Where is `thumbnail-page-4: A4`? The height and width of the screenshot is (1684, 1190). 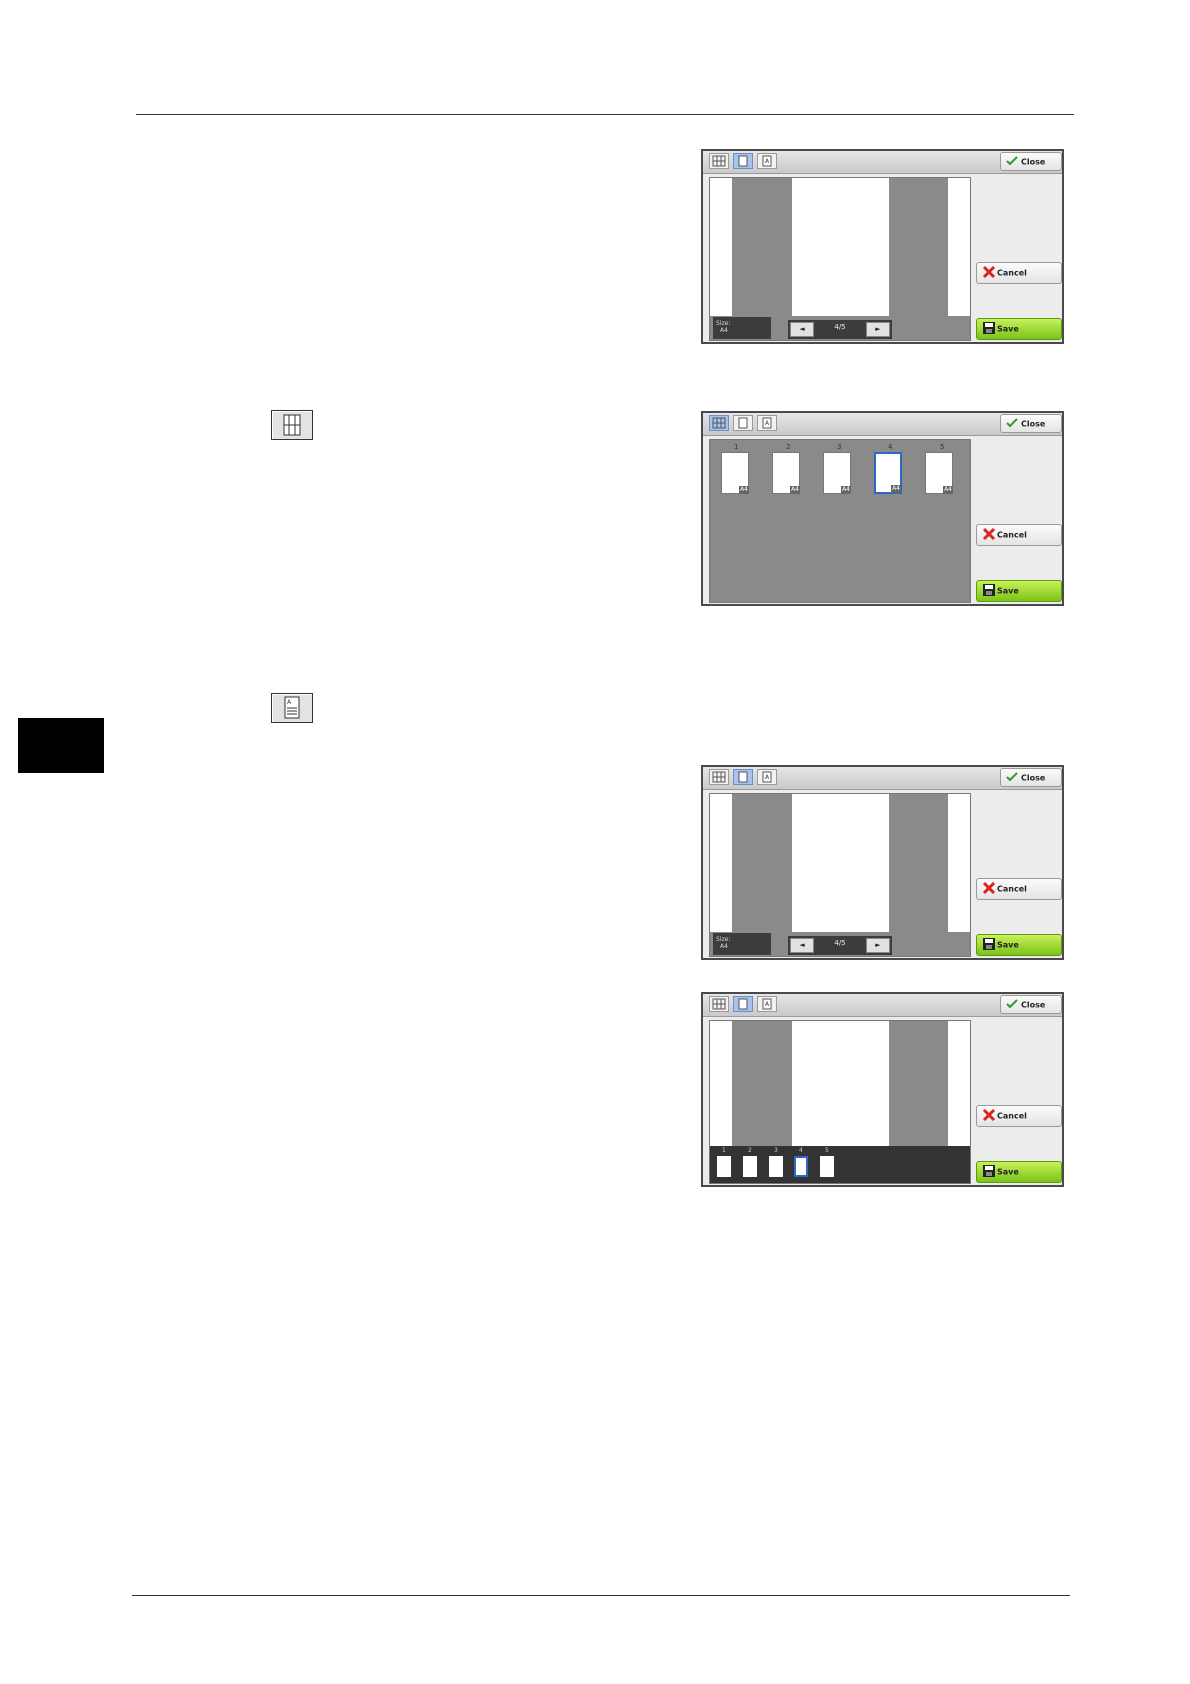 thumbnail-page-4: A4 is located at coordinates (888, 473).